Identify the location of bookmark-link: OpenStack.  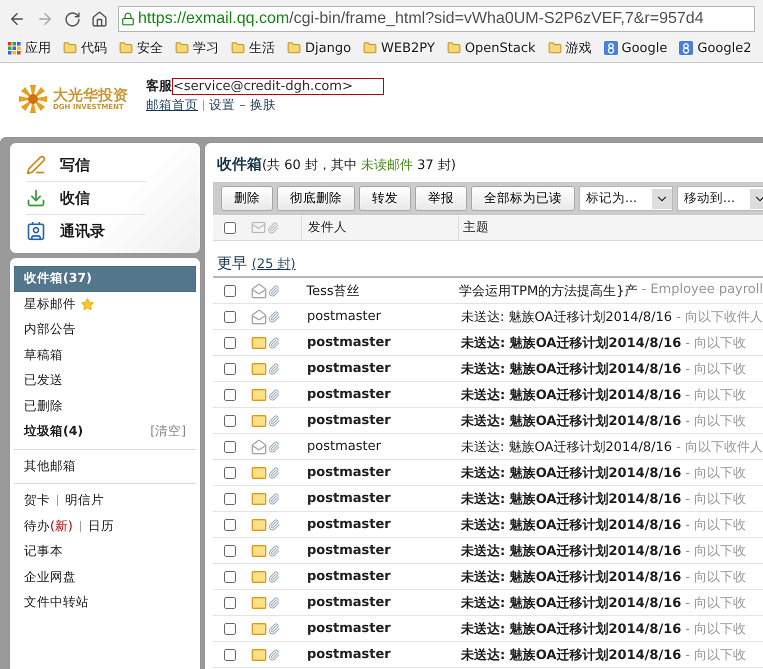
(500, 48).